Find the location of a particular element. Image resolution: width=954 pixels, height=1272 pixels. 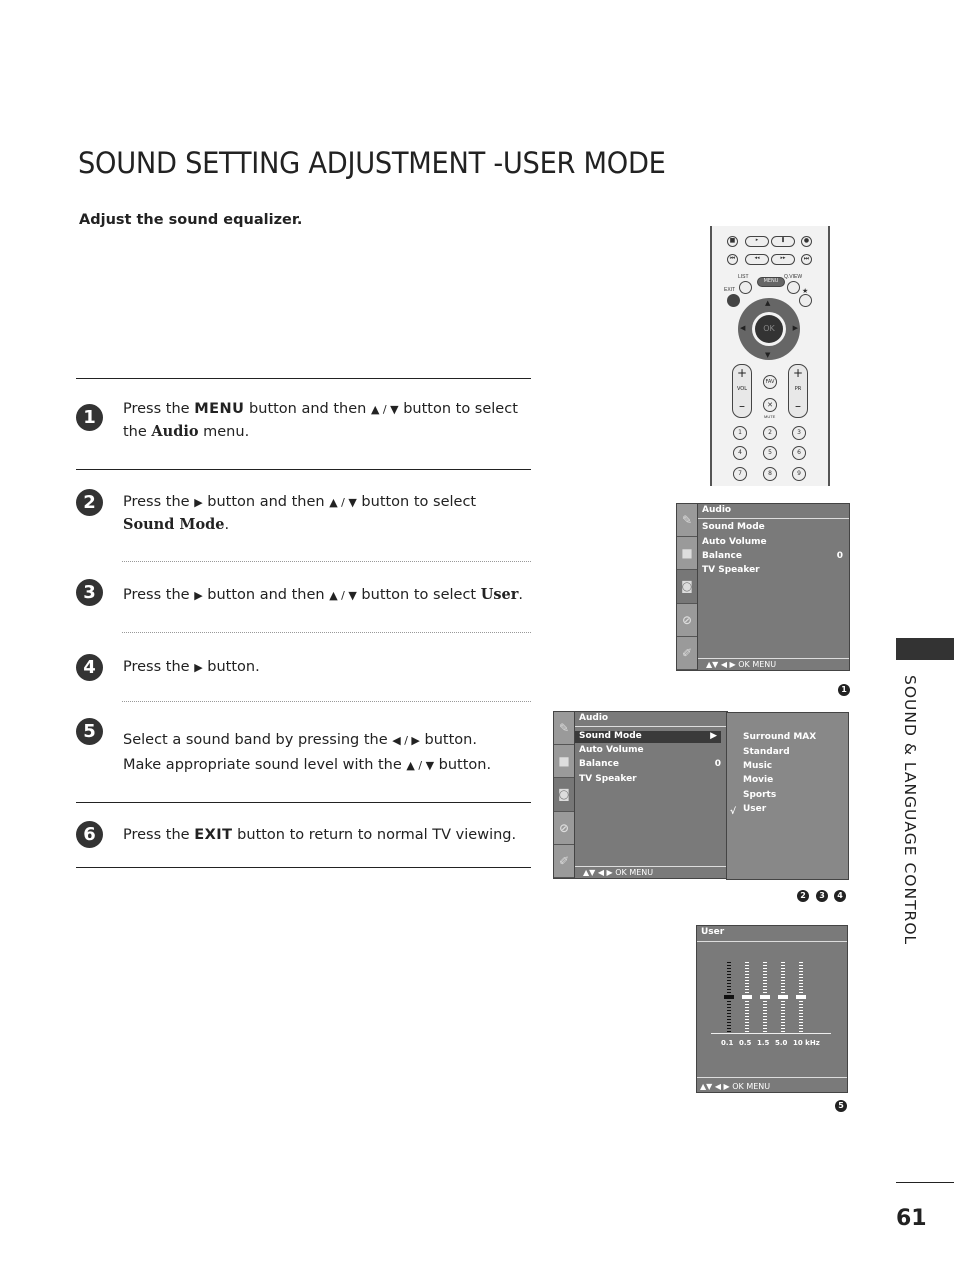

satellite-icon: ✎ is located at coordinates (687, 521).